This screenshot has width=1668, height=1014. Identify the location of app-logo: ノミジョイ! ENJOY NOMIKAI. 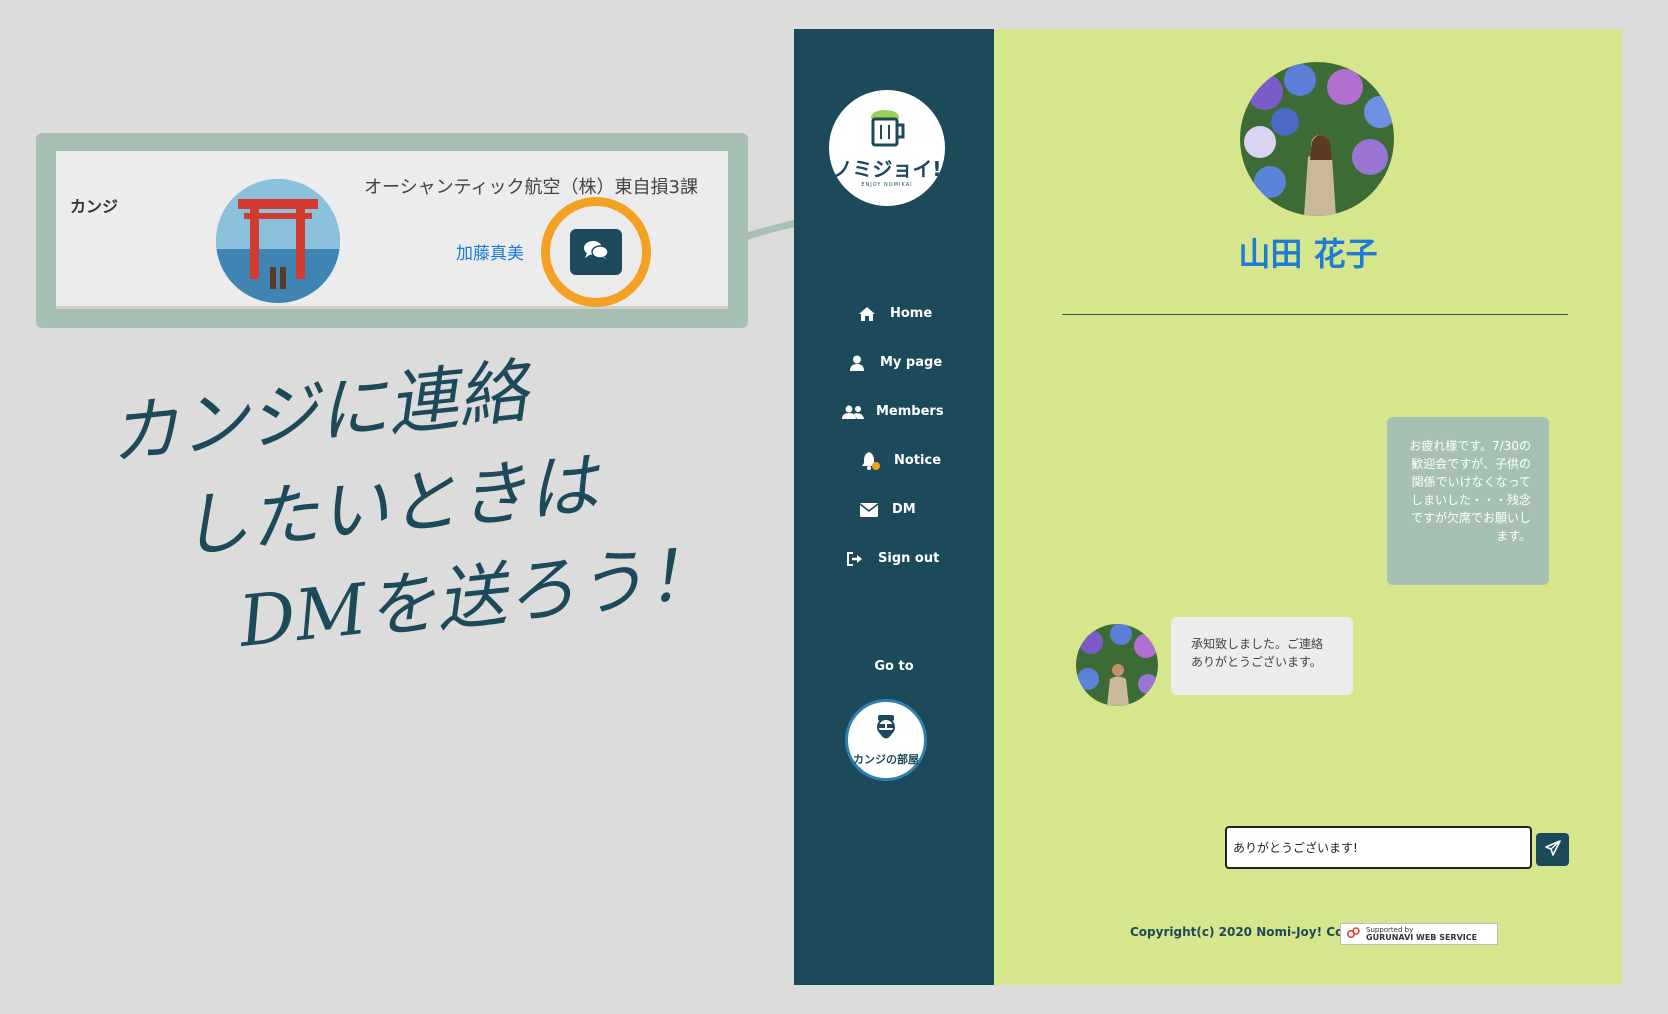
(887, 148).